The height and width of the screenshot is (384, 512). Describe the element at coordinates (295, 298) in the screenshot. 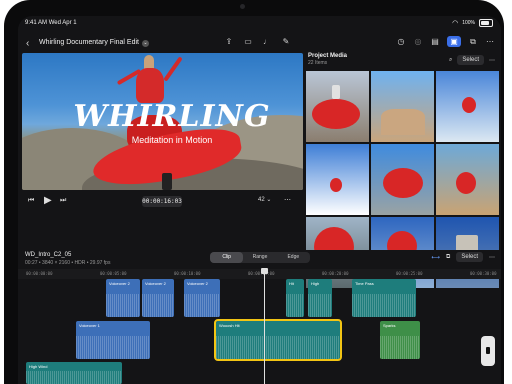

I see `timeline-clip: Hit` at that location.